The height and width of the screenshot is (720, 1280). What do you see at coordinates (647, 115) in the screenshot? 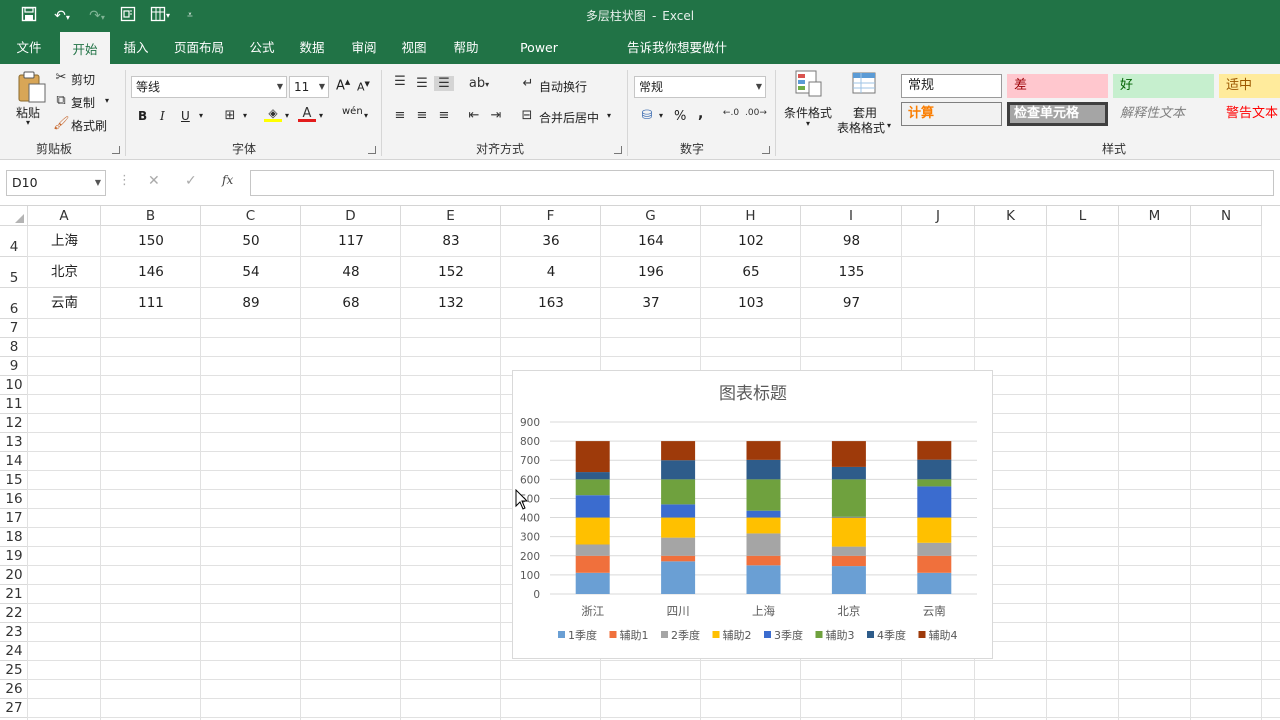
I see `currency-icon: ⛁` at bounding box center [647, 115].